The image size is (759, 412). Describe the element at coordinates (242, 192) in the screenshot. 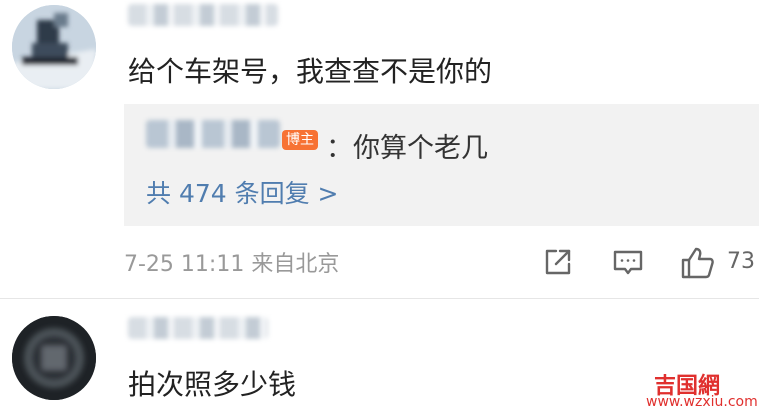

I see `view-replies-link: 共 474 条回复 >` at that location.